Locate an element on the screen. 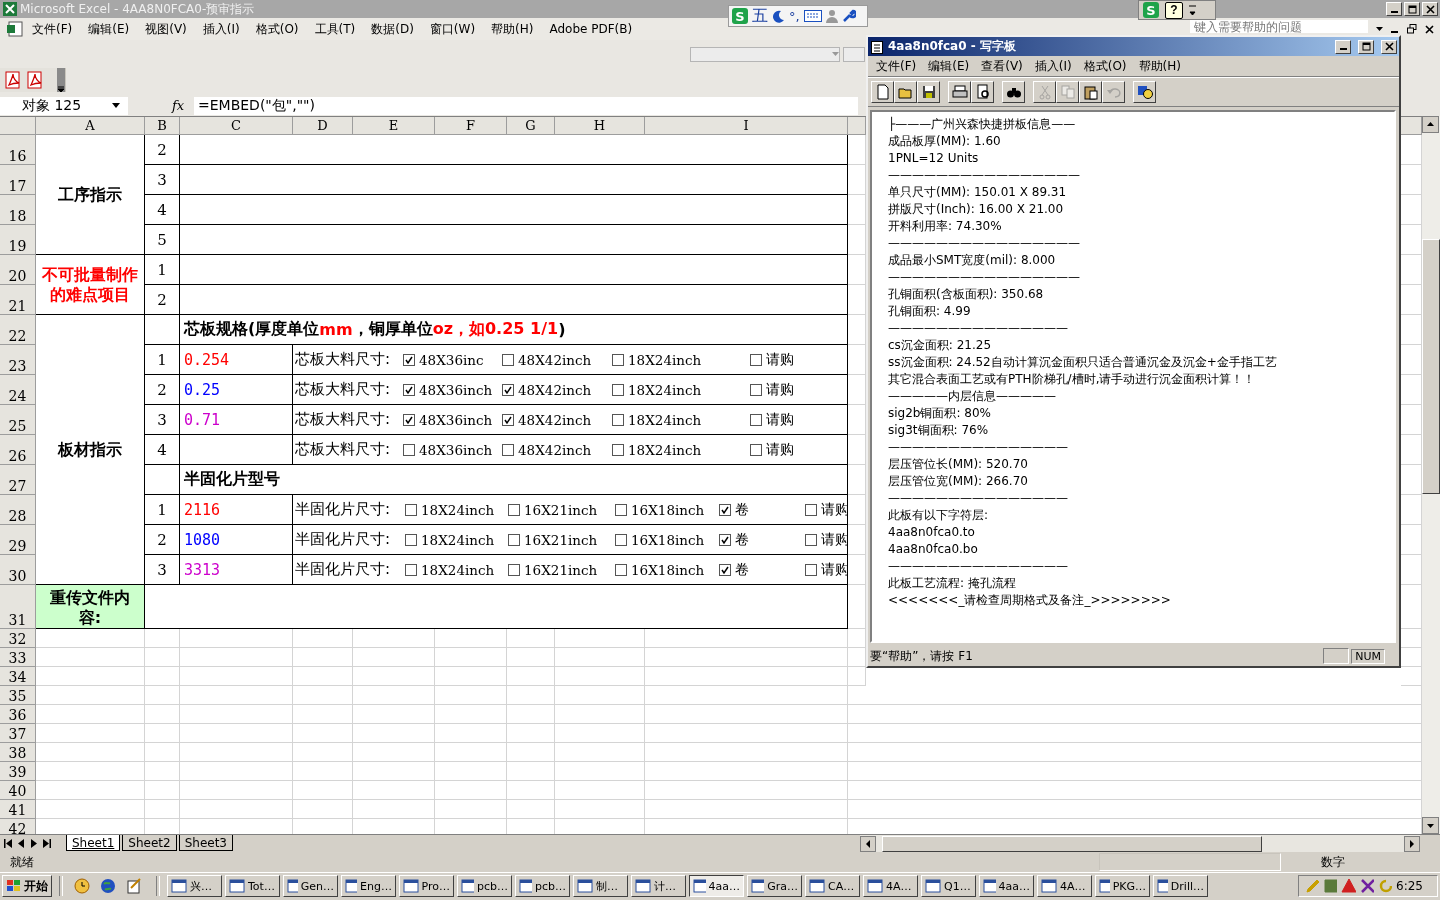 The height and width of the screenshot is (900, 1440). row-header: 24 is located at coordinates (18, 390).